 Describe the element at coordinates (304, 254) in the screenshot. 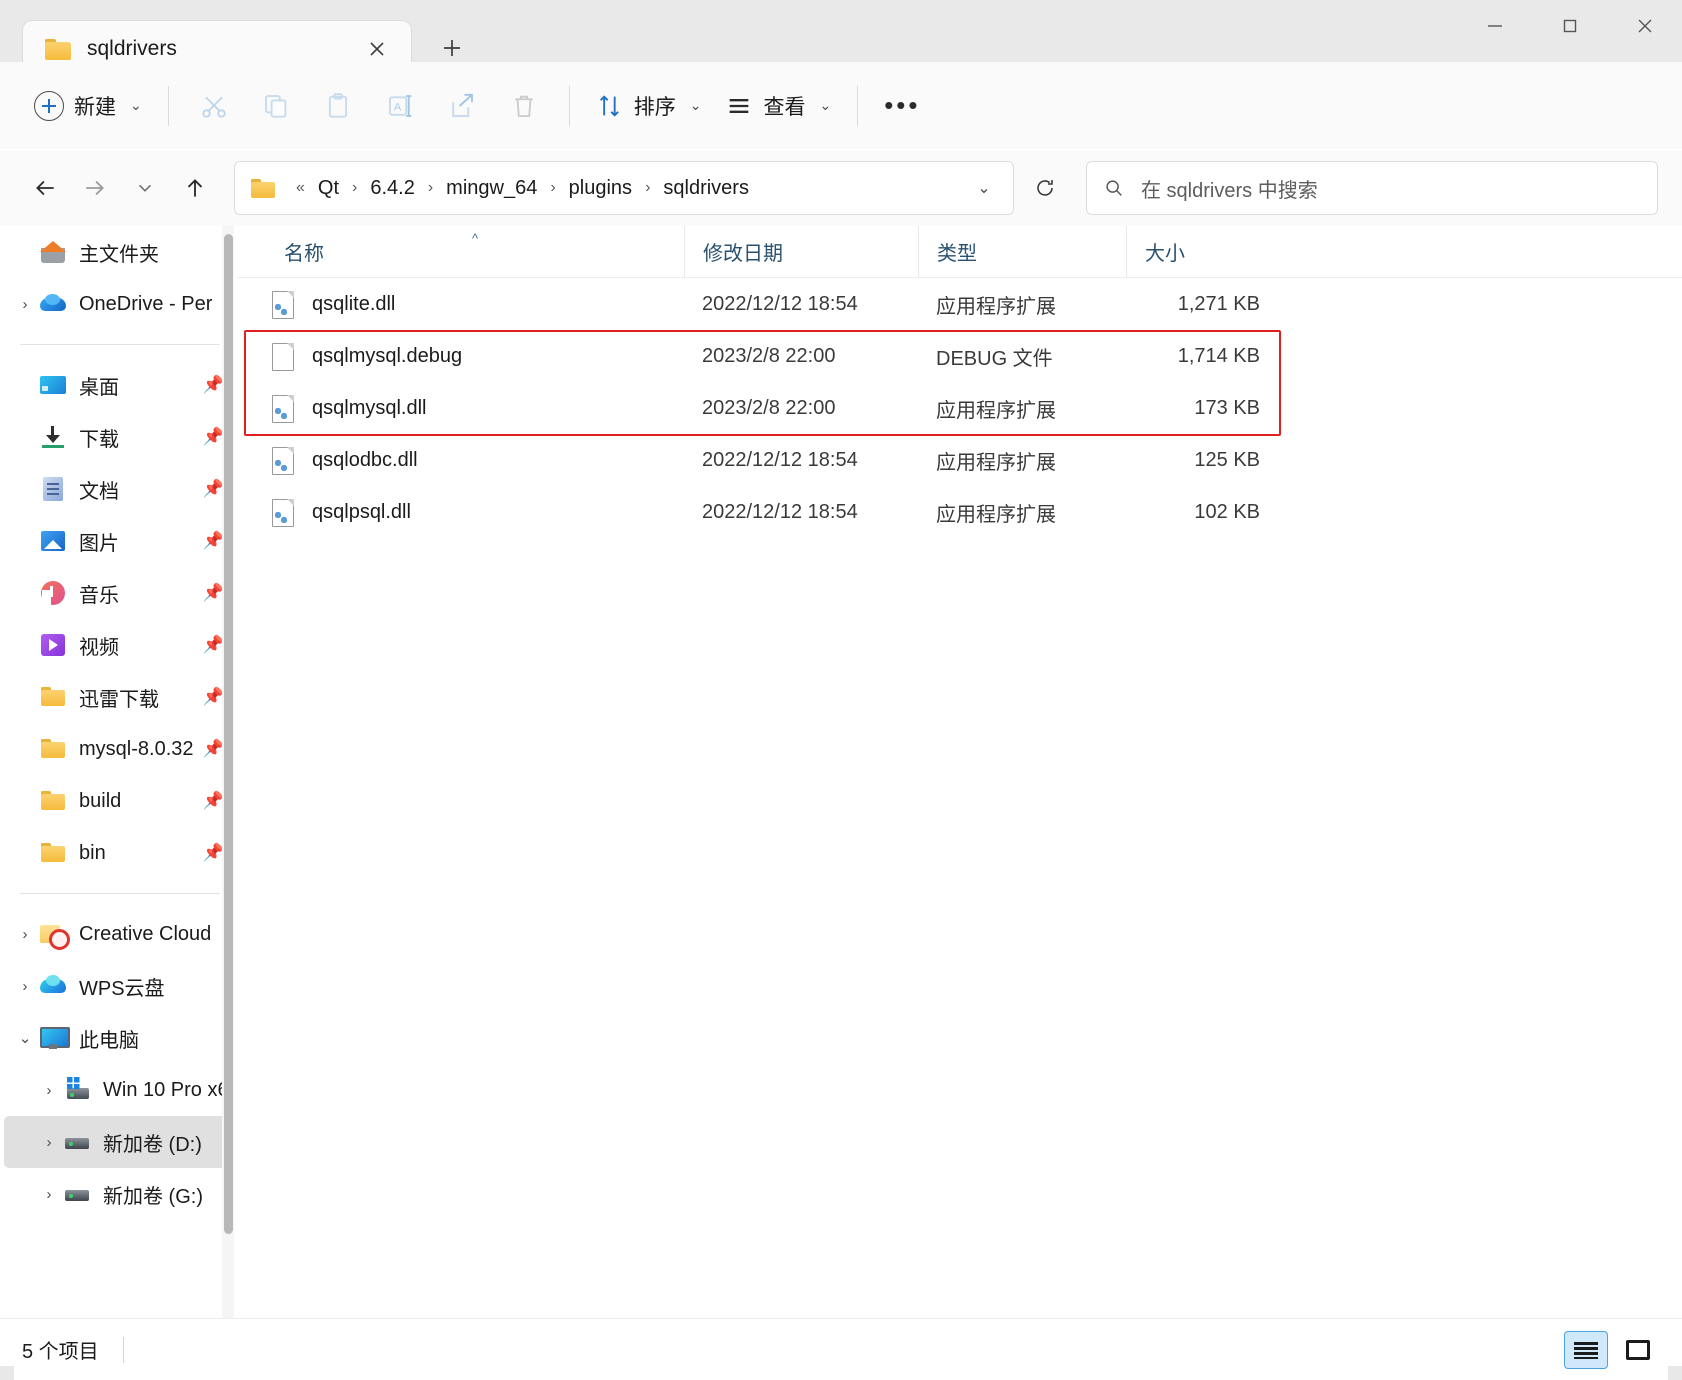

I see `column-header-label: 名称` at that location.